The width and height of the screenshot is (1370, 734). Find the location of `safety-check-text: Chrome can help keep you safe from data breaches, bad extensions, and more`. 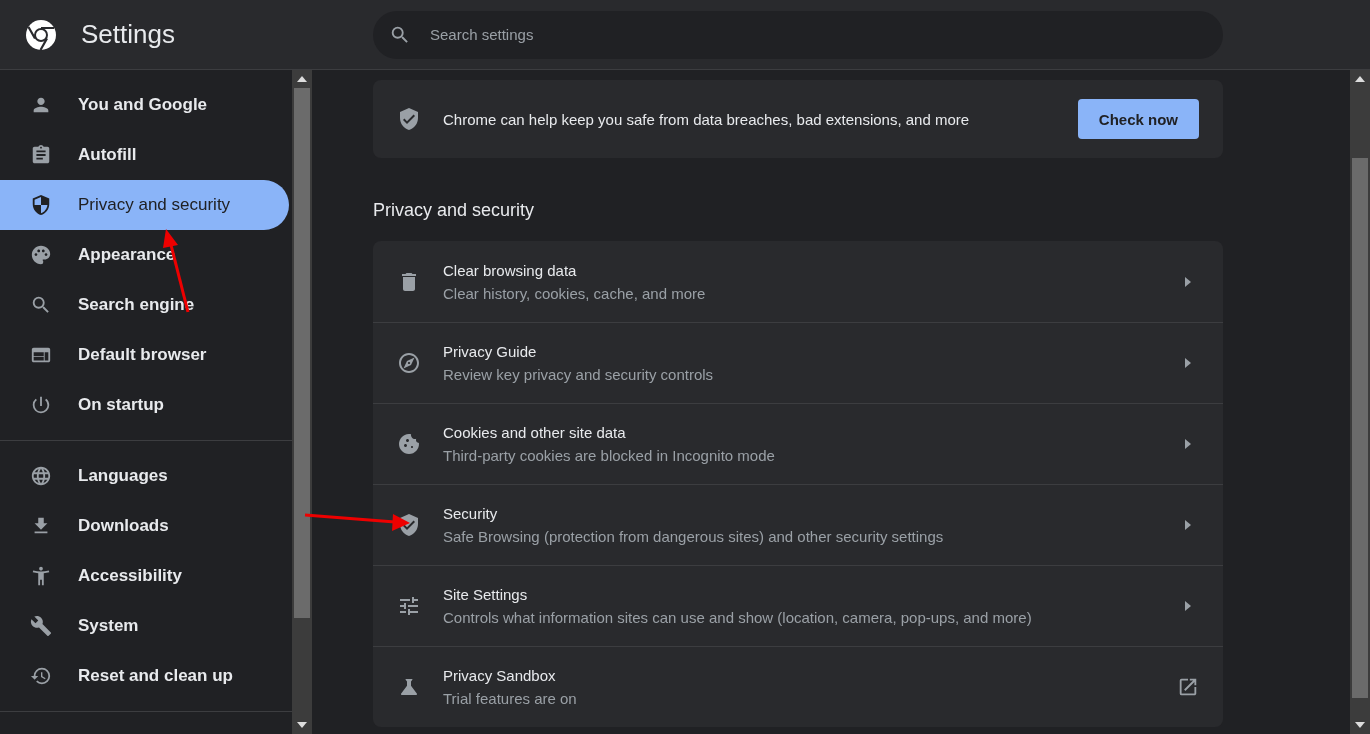

safety-check-text: Chrome can help keep you safe from data breaches, bad extensions, and more is located at coordinates (707, 119).